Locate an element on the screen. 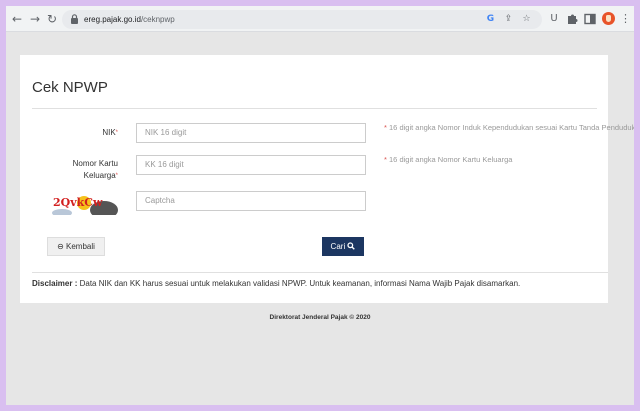 The width and height of the screenshot is (640, 411). kk-label-line1: Nomor Kartu is located at coordinates (95, 163).